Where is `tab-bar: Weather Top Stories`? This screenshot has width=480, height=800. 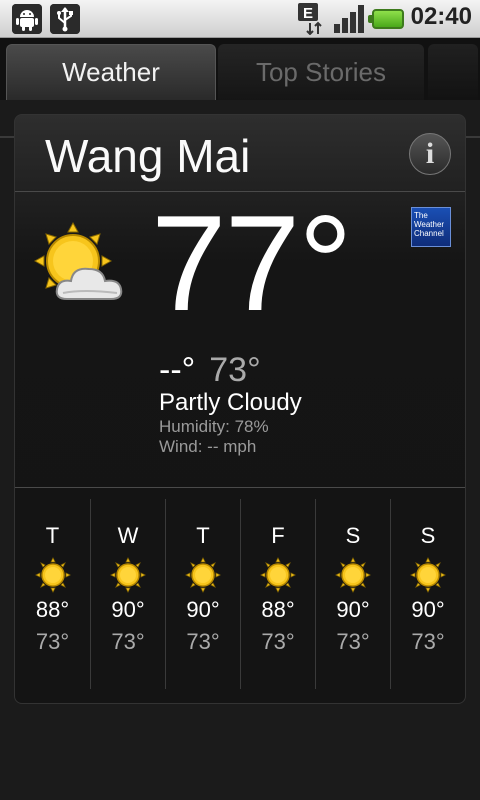 tab-bar: Weather Top Stories is located at coordinates (240, 88).